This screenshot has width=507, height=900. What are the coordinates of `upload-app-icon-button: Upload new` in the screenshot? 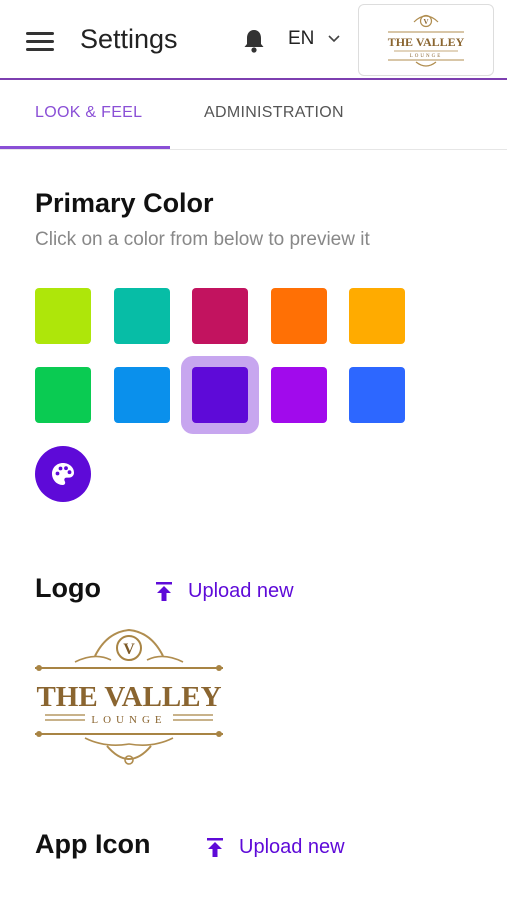 It's located at (275, 847).